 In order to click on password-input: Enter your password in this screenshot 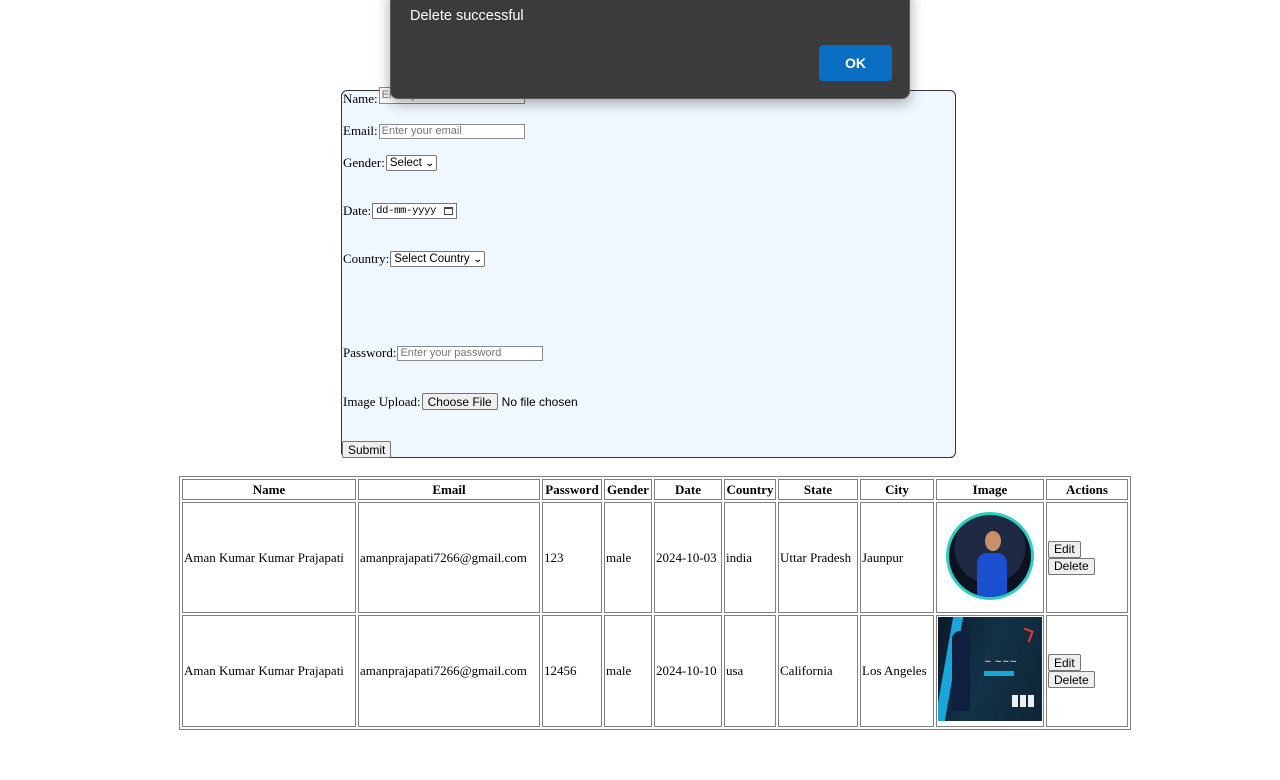, I will do `click(470, 353)`.